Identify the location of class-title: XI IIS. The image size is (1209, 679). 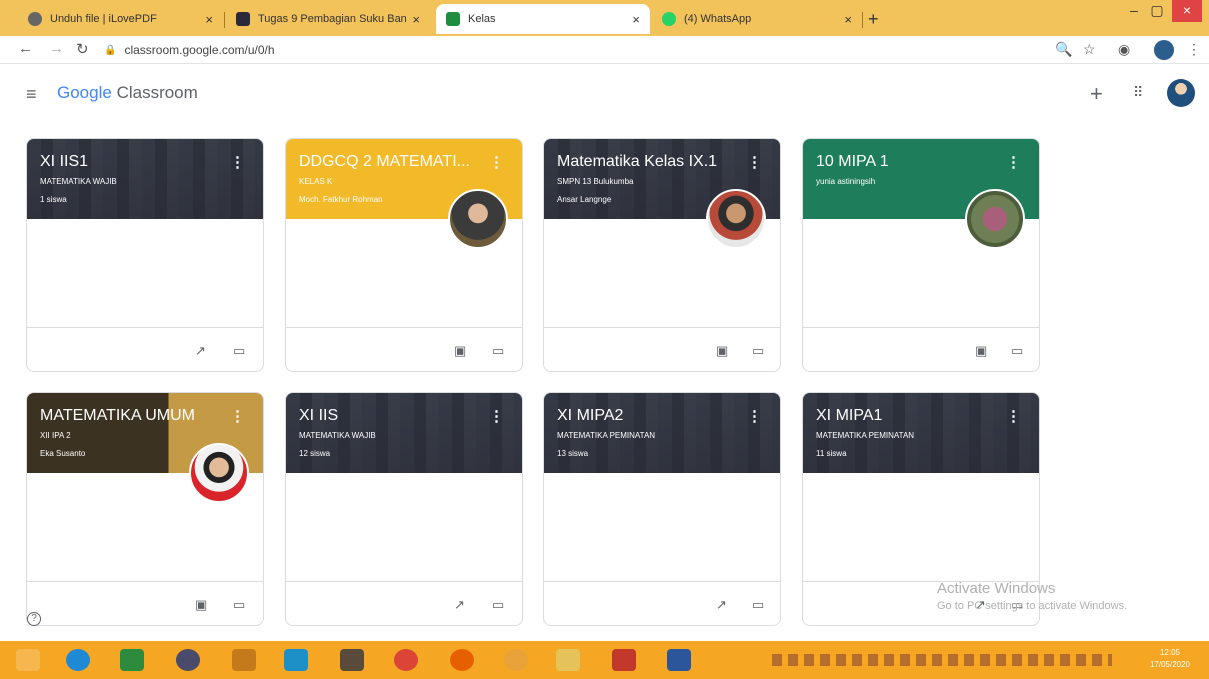
(394, 416).